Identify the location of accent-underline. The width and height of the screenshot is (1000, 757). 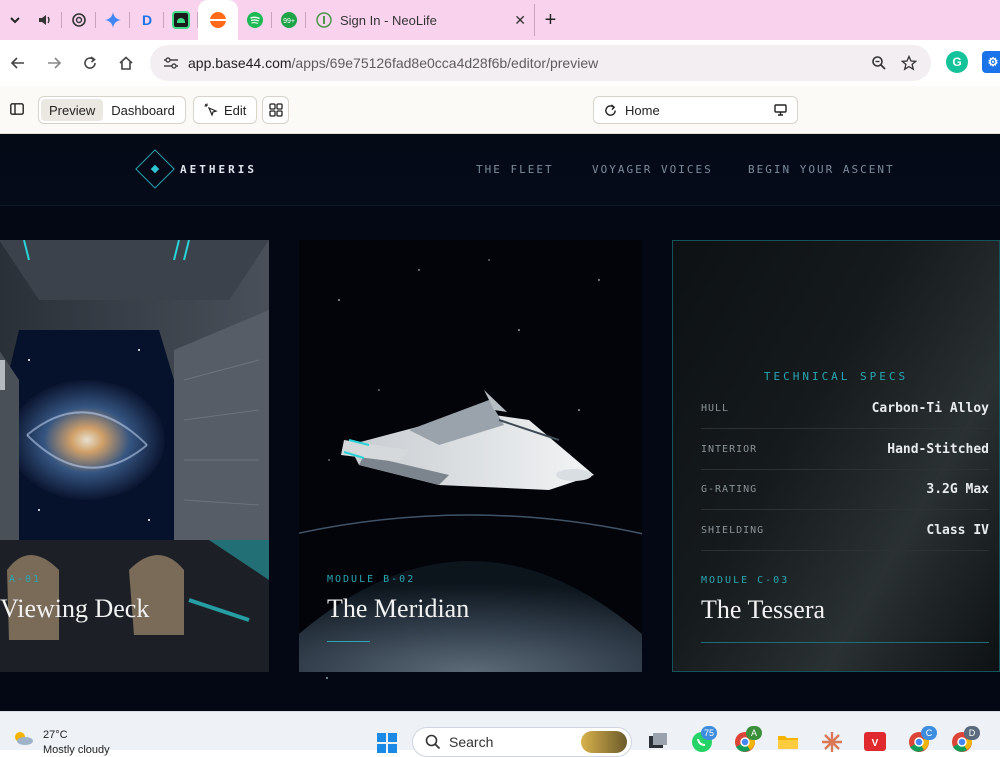
(348, 641).